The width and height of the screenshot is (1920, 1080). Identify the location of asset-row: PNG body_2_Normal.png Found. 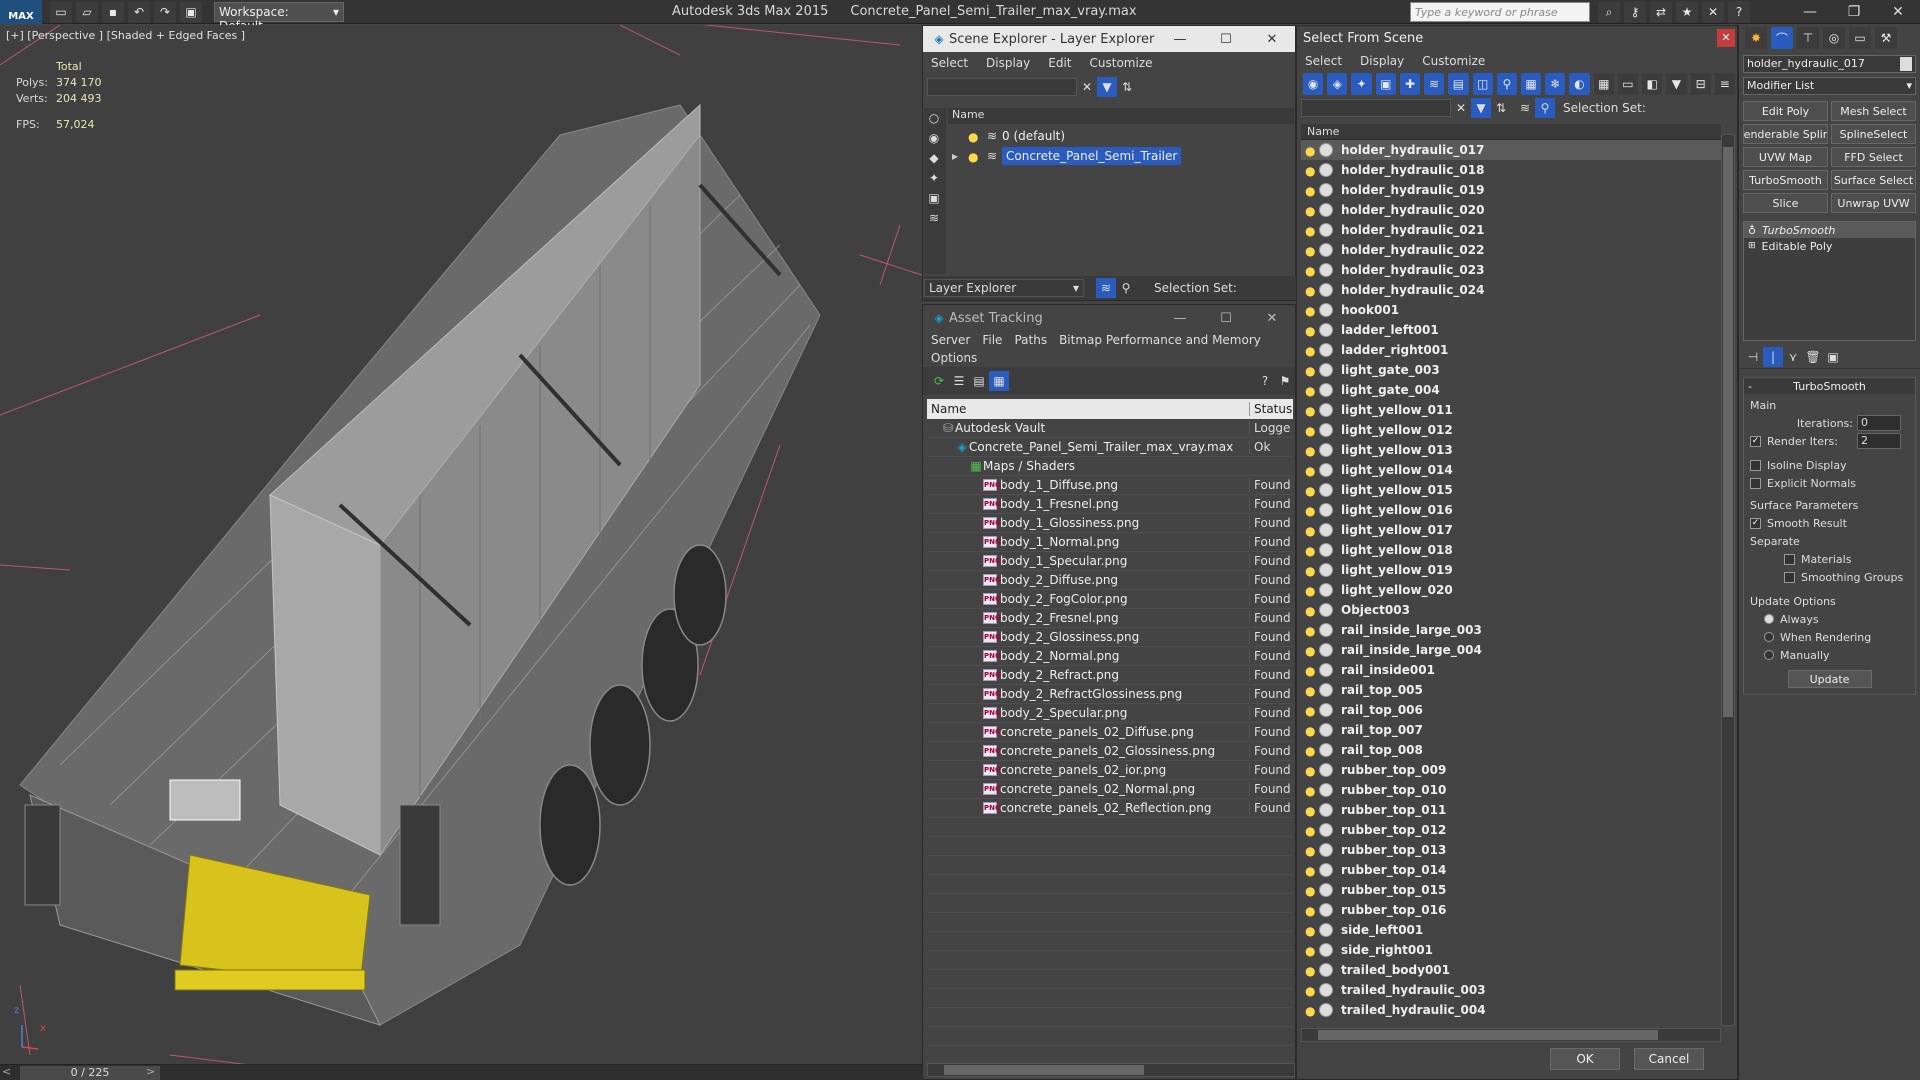
(1110, 656).